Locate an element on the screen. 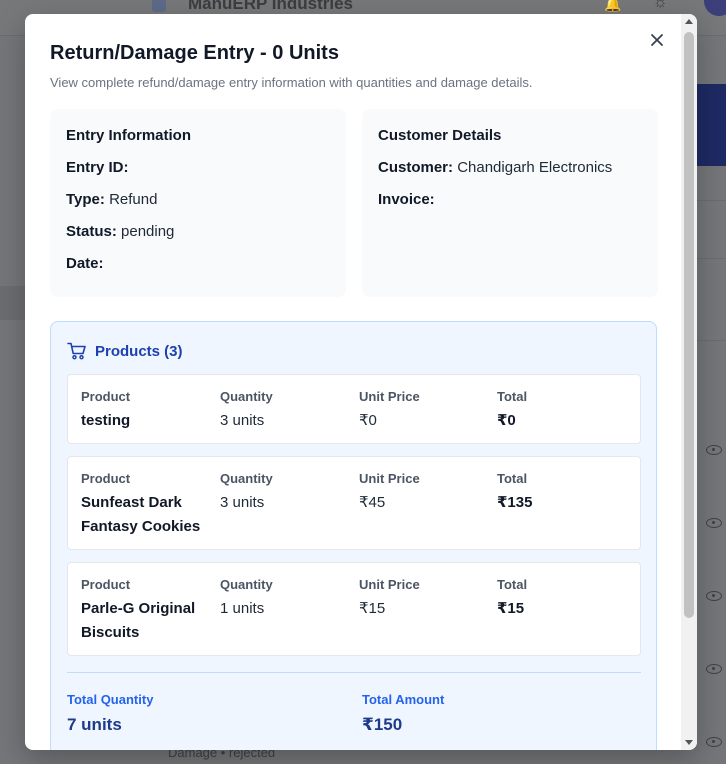 This screenshot has width=726, height=764. dialog-title: Return/Damage Entry - 0 Units is located at coordinates (194, 53).